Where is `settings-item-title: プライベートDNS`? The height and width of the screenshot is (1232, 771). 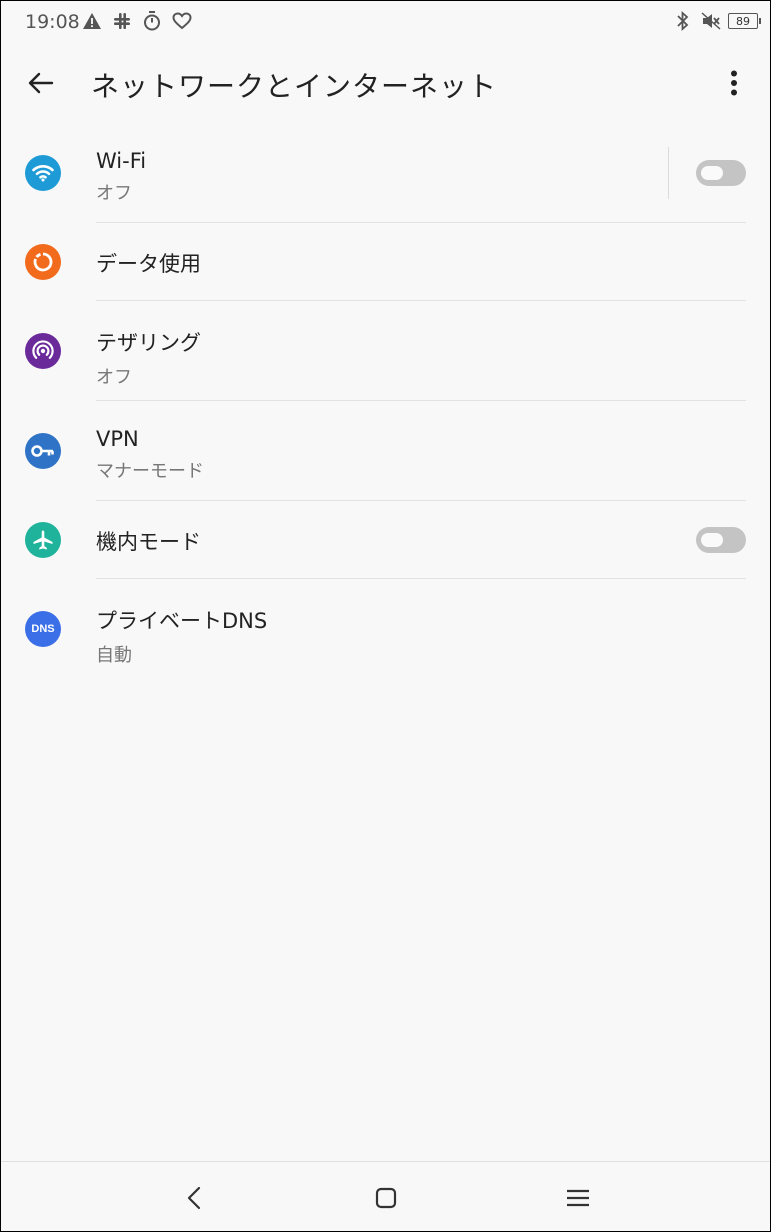 settings-item-title: プライベートDNS is located at coordinates (182, 621).